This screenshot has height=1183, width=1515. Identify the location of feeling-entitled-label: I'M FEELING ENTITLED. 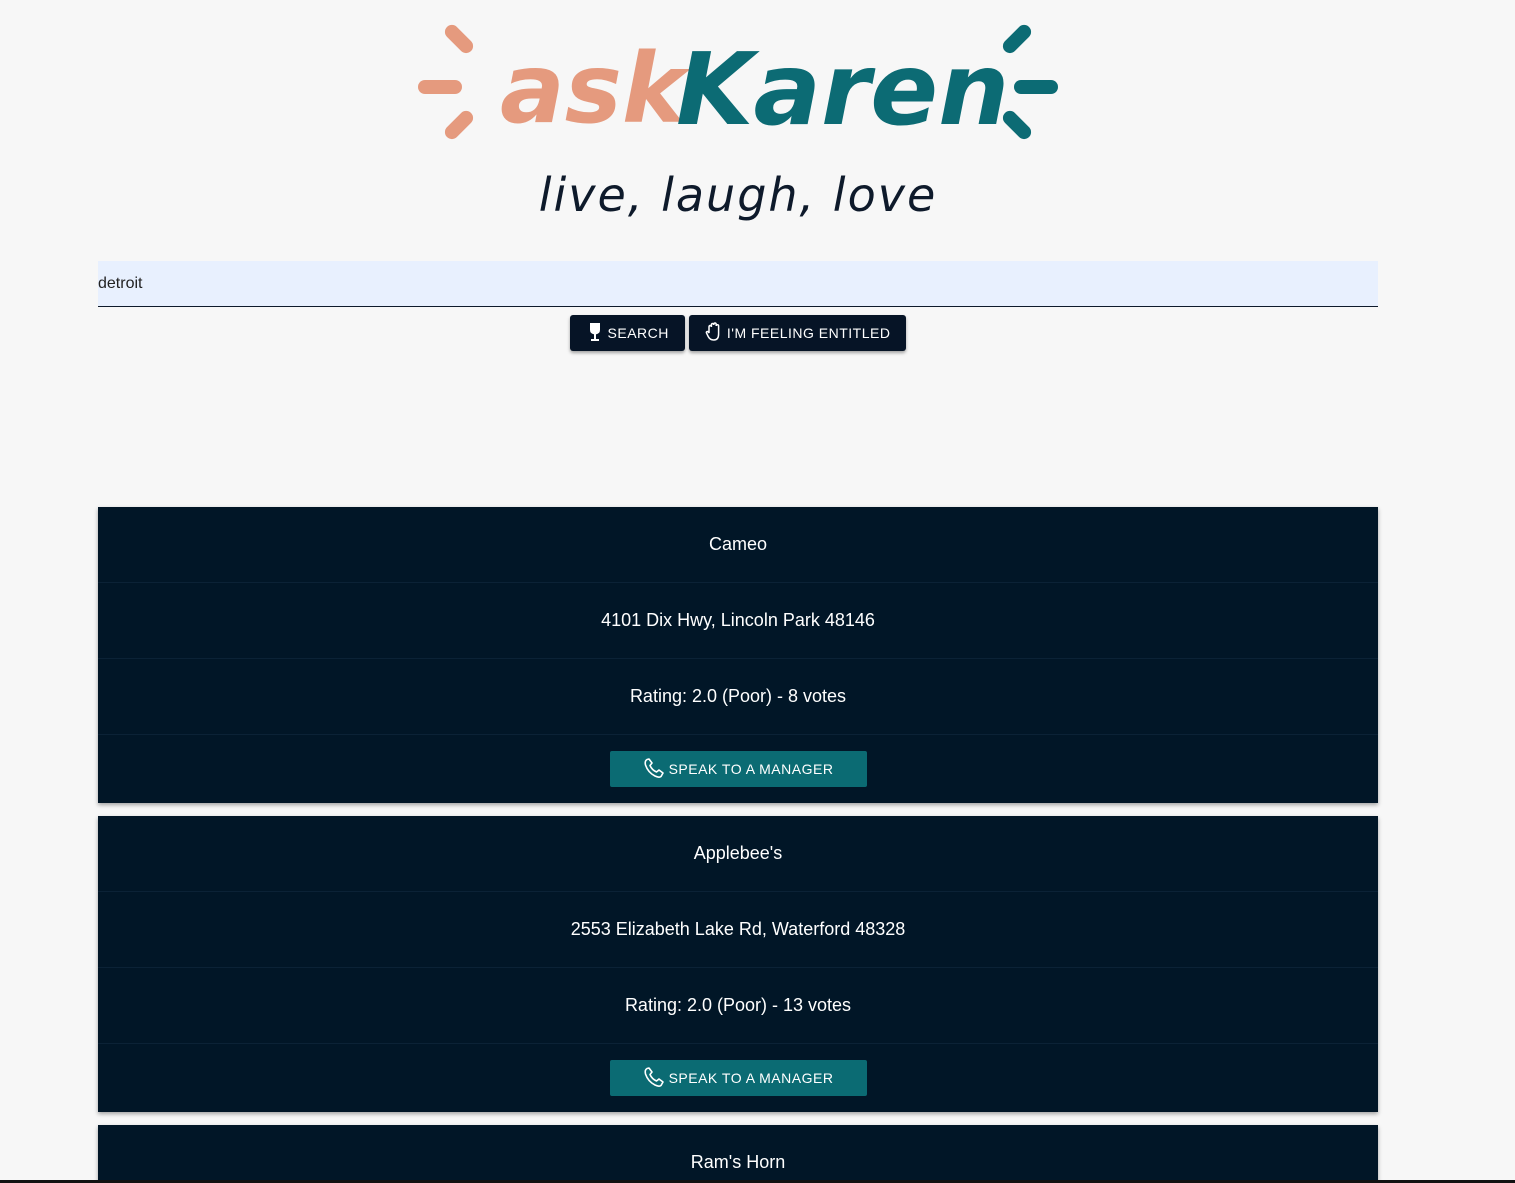
(808, 333).